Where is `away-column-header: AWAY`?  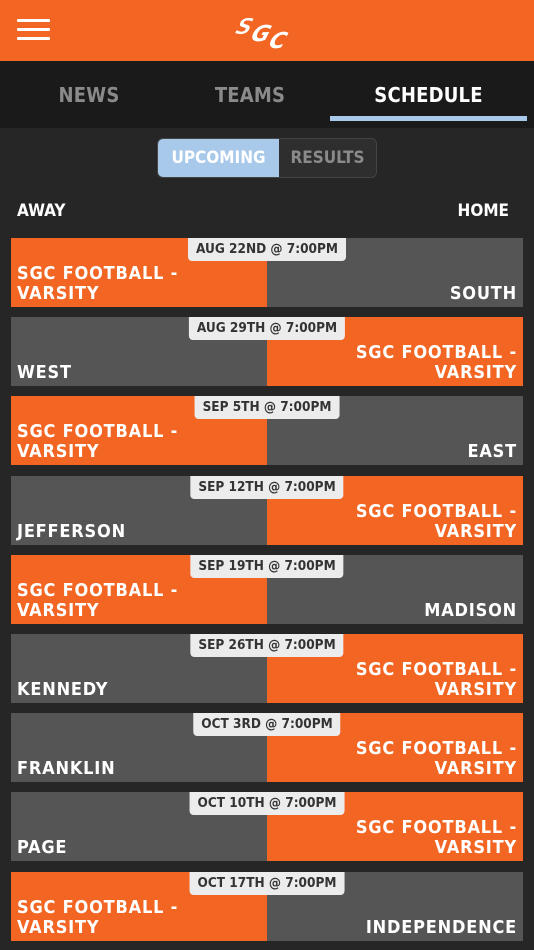
away-column-header: AWAY is located at coordinates (41, 211).